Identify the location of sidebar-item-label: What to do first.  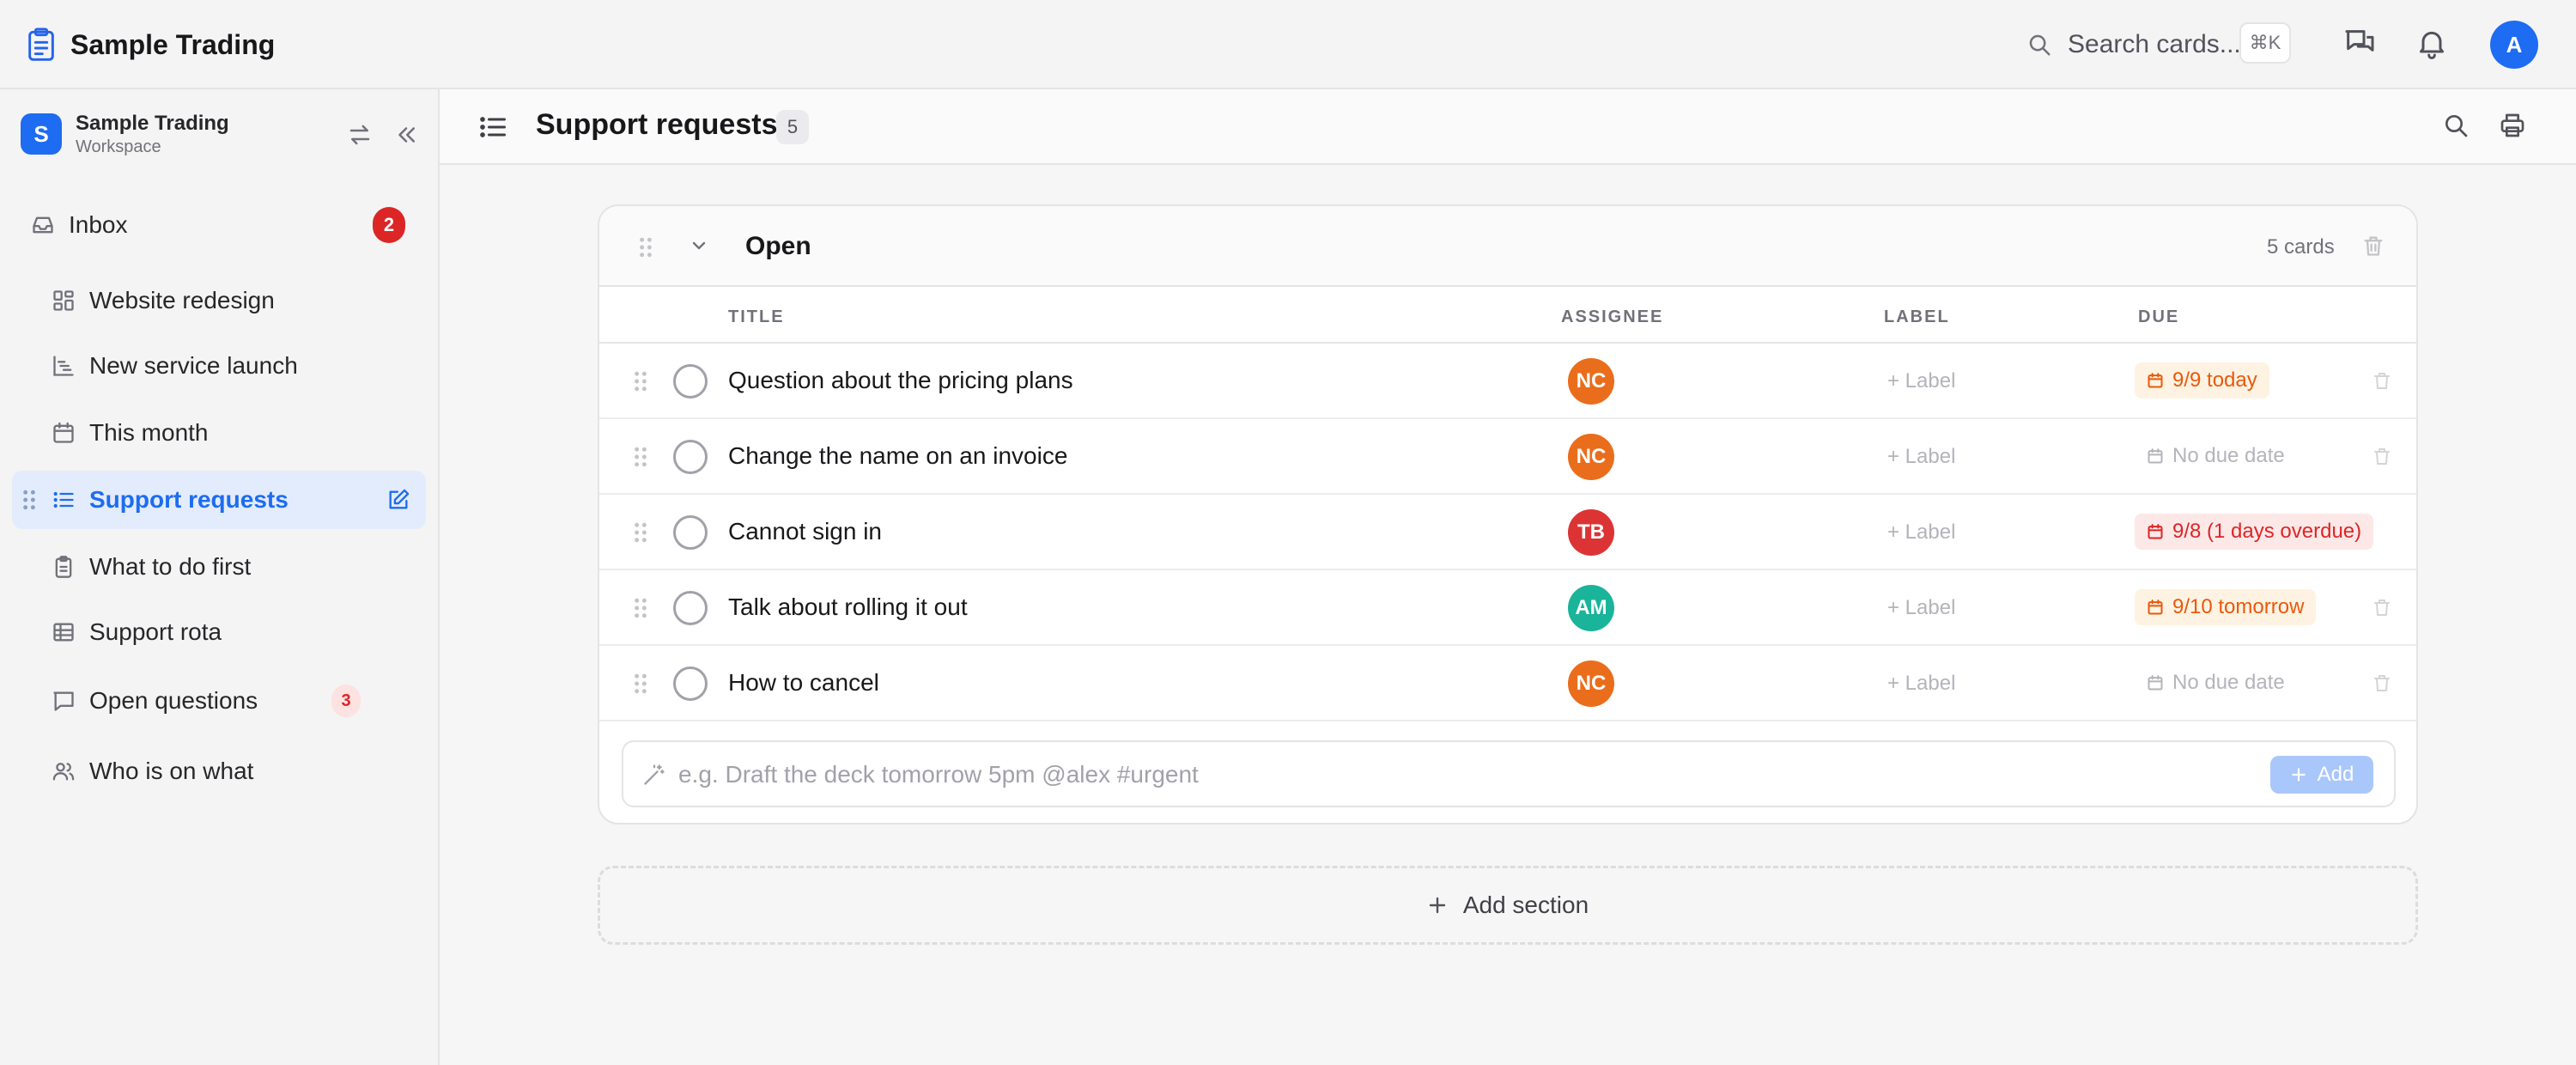
(170, 566).